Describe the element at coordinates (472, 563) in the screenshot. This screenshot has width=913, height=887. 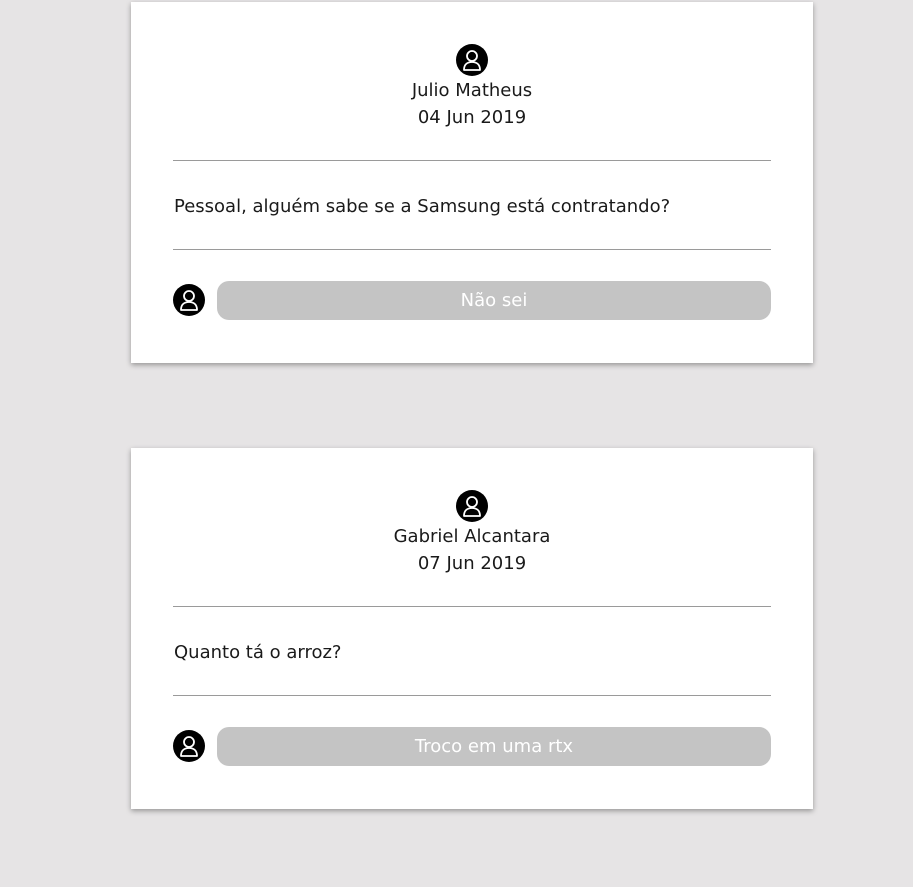
I see `post-date: 07 Jun 2019` at that location.